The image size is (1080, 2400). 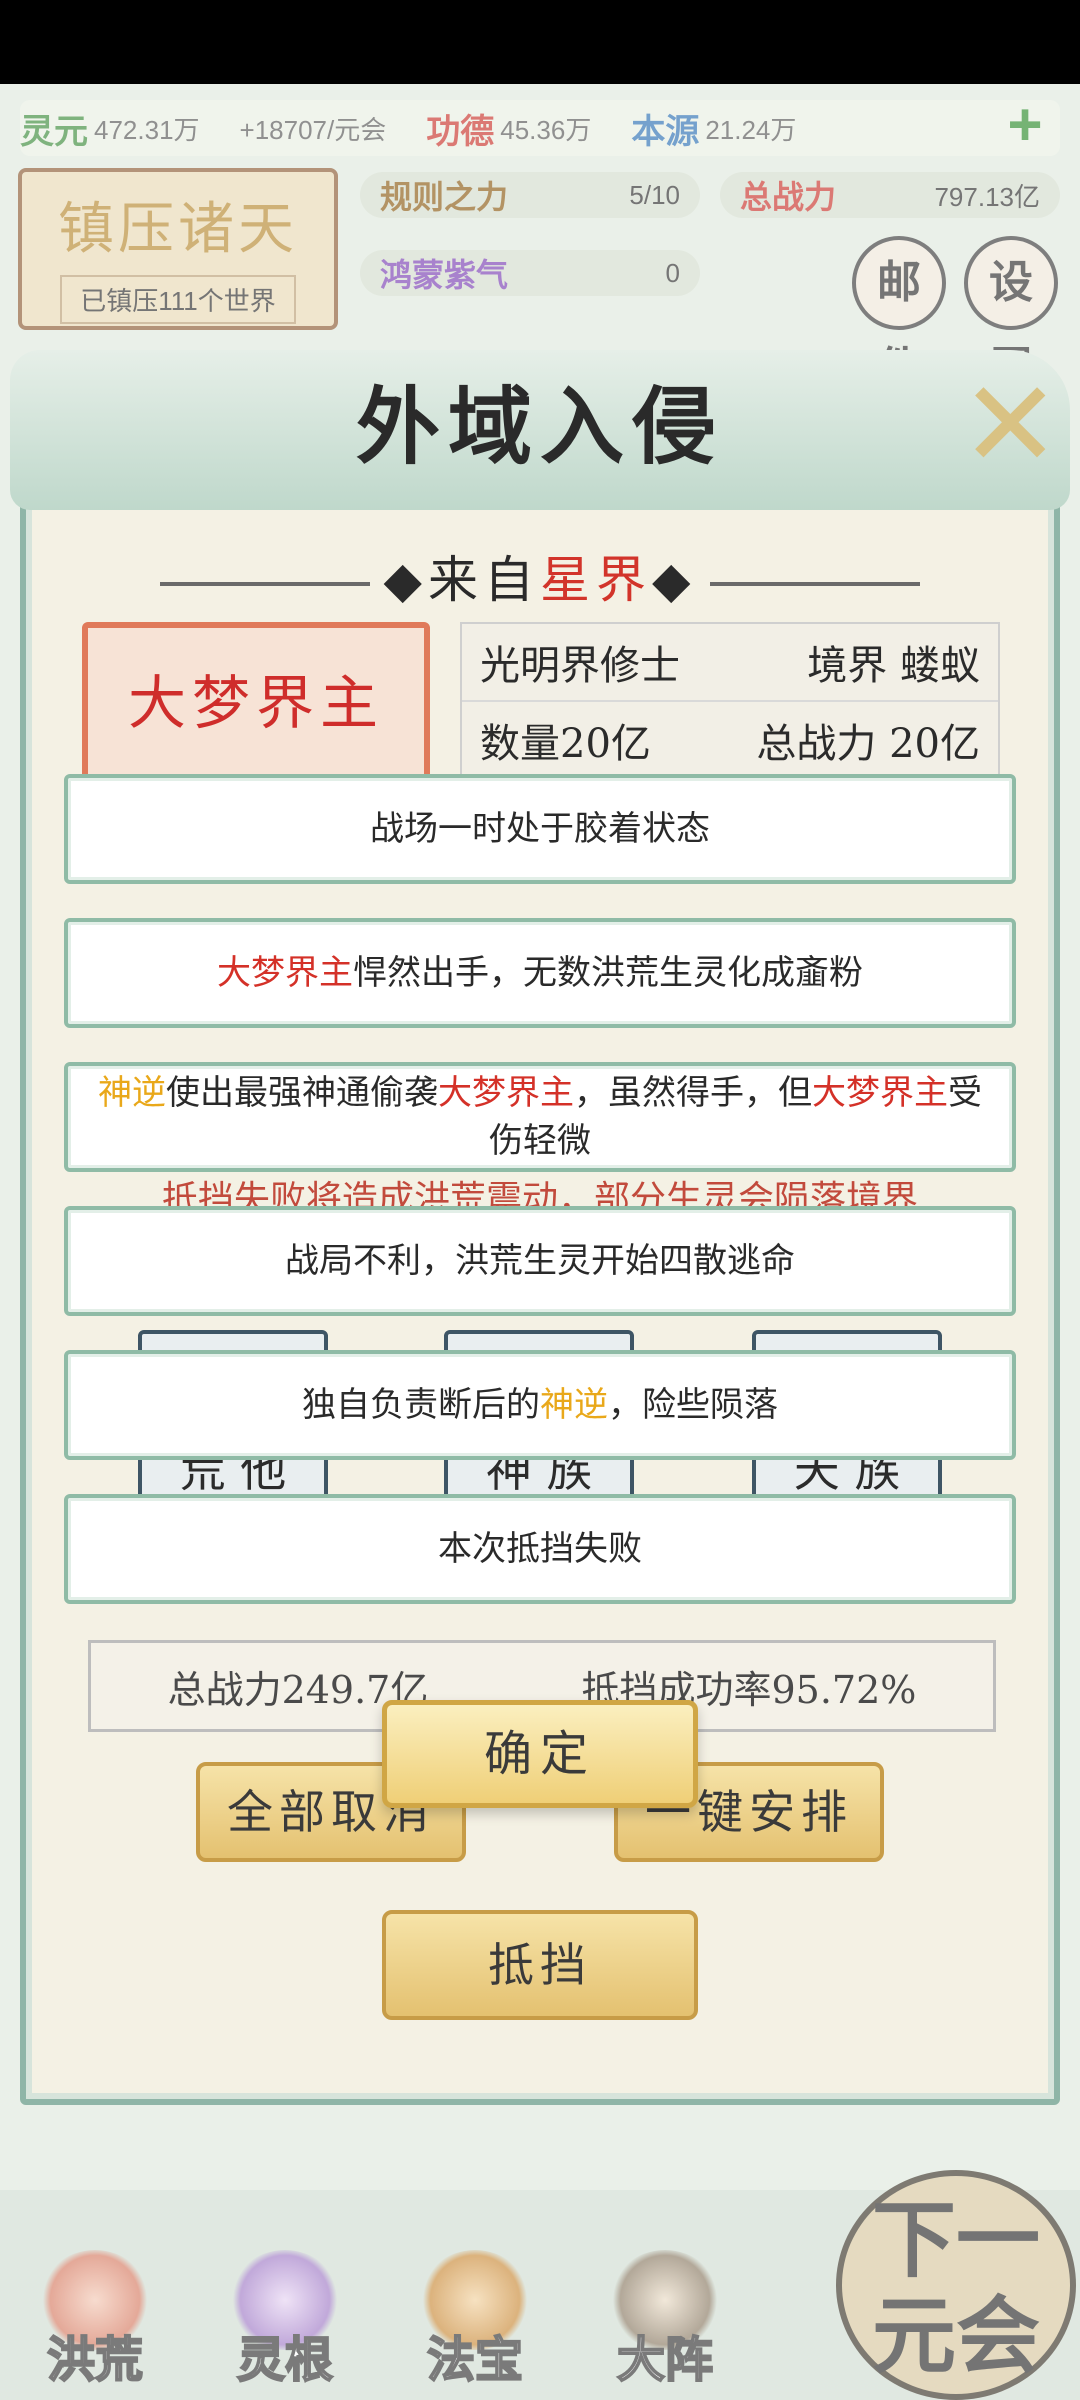 What do you see at coordinates (893, 666) in the screenshot?
I see `enemy-realm: 境界 蝼蚁` at bounding box center [893, 666].